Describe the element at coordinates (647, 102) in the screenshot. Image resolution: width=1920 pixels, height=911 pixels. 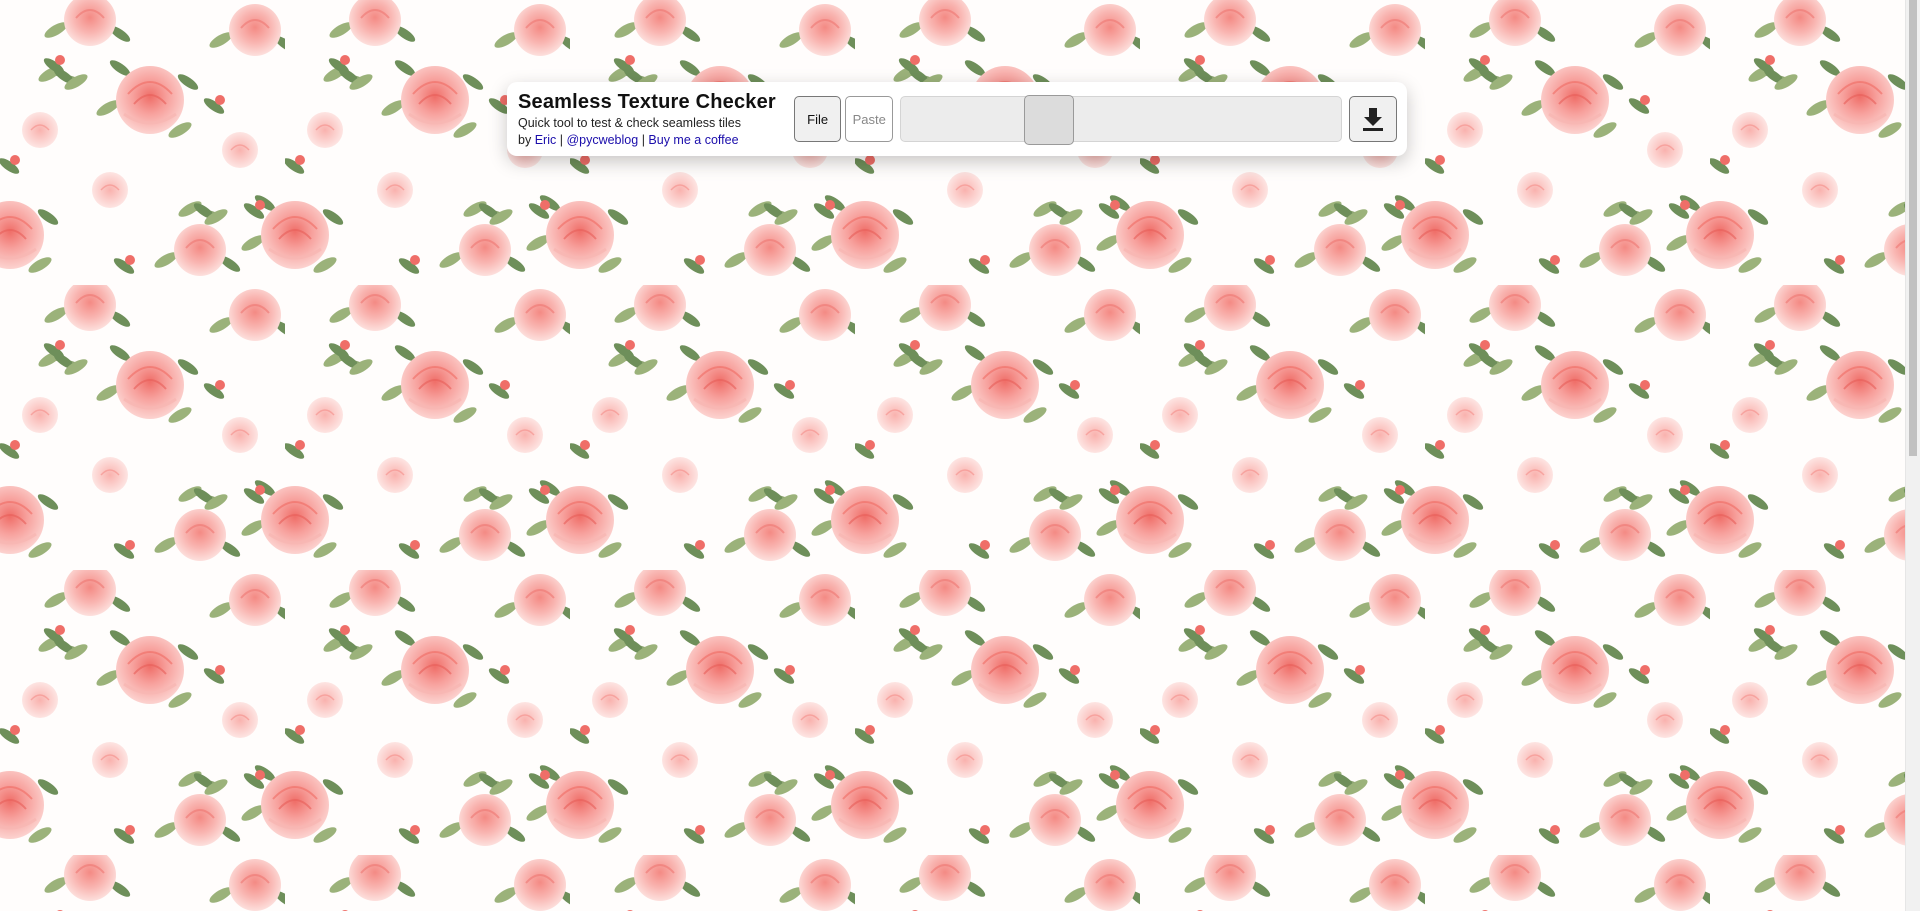
I see `app-title: Seamless Texture Checker` at that location.